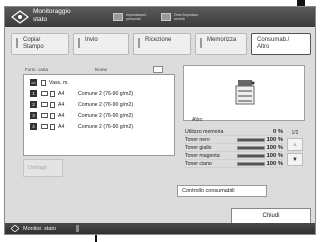 The width and height of the screenshot is (322, 242). I want to click on toner-cyan-fill, so click(251, 164).